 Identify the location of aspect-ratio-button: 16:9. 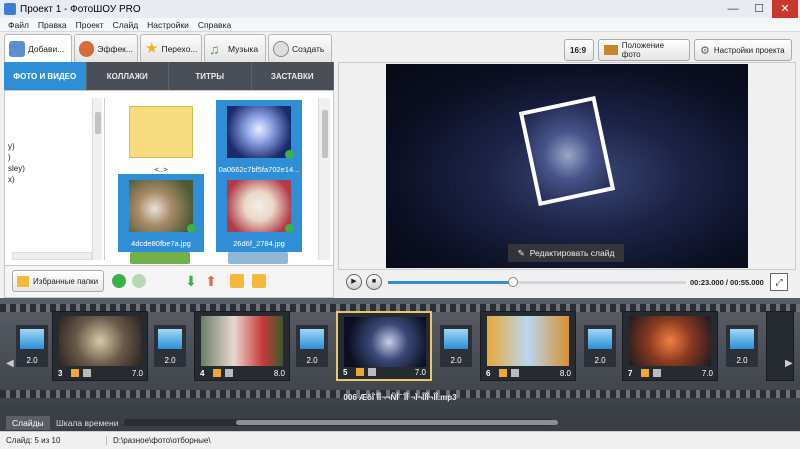
(579, 50).